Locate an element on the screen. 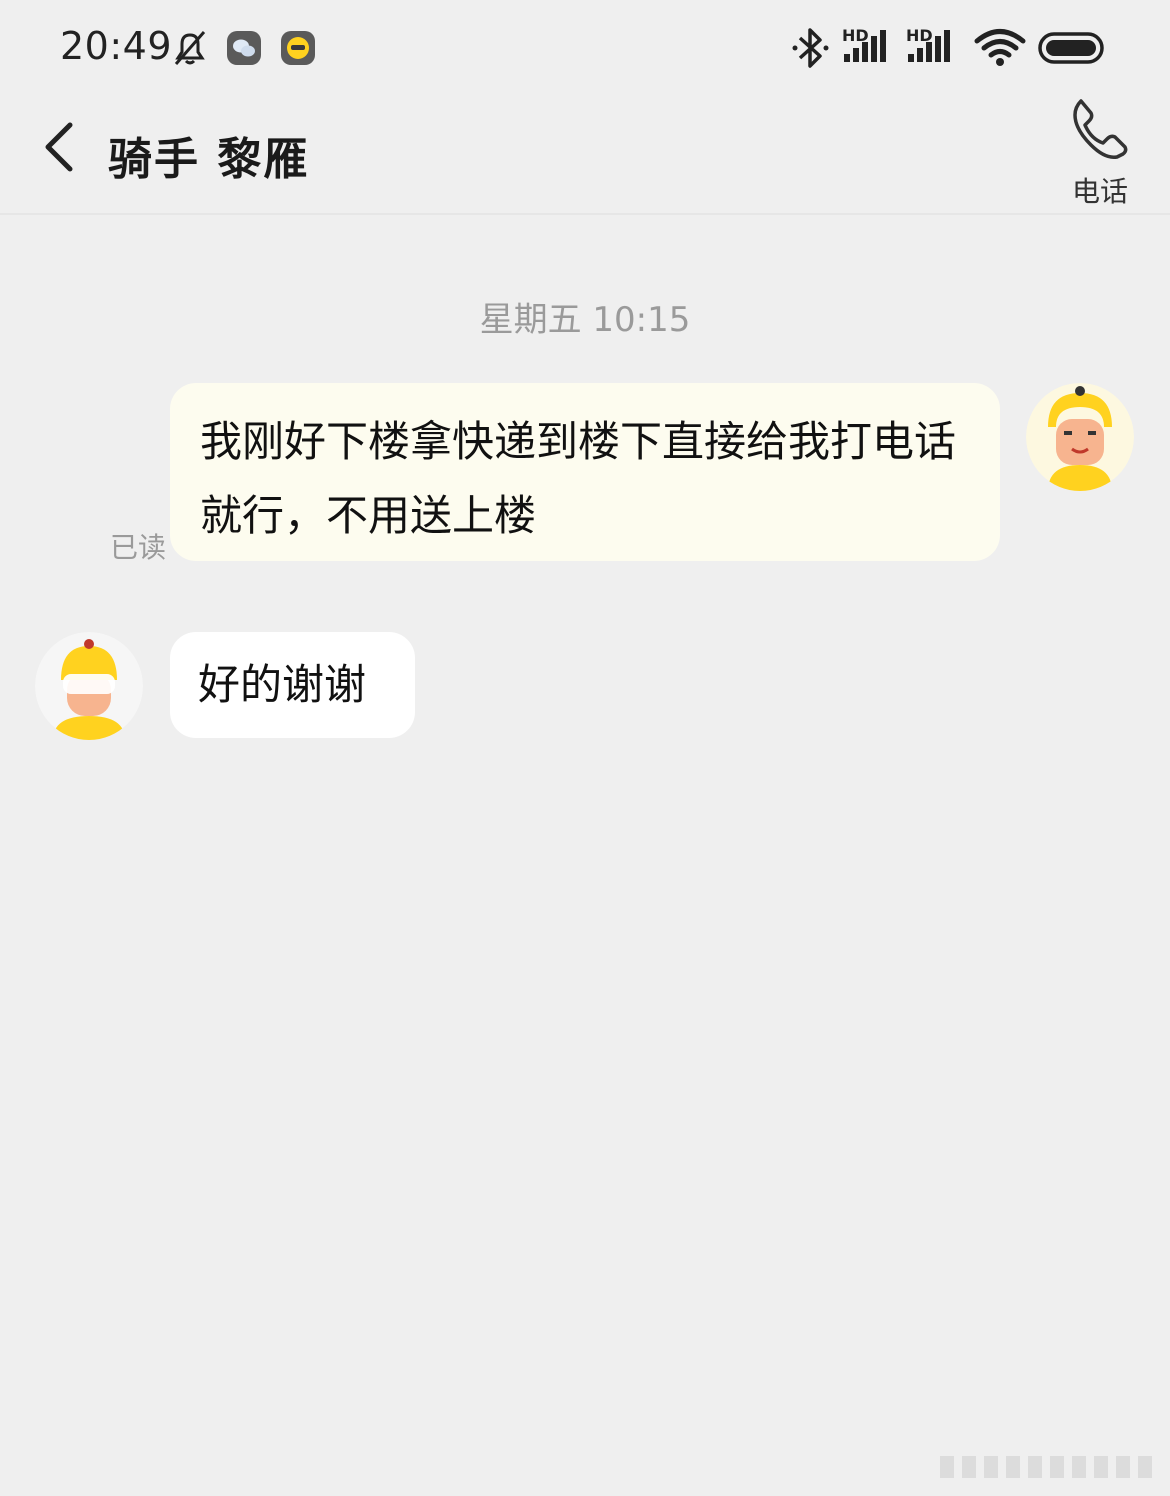 This screenshot has height=1496, width=1170. chevron-left-icon is located at coordinates (61, 147).